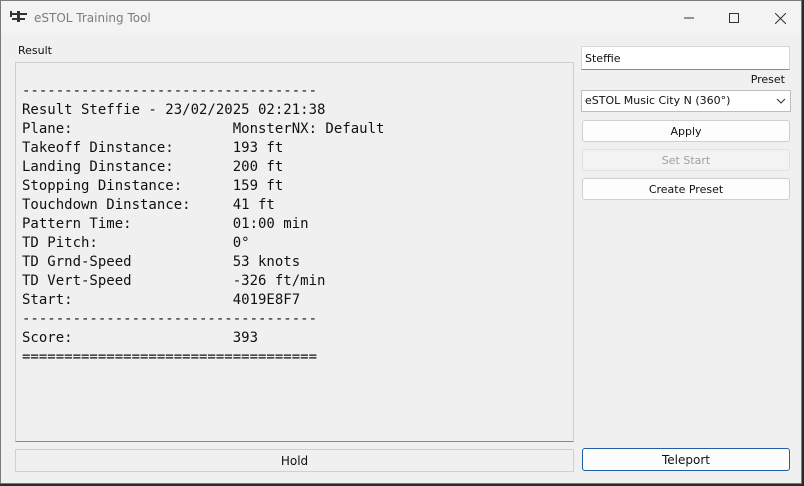 Image resolution: width=804 pixels, height=486 pixels. I want to click on close-button, so click(780, 18).